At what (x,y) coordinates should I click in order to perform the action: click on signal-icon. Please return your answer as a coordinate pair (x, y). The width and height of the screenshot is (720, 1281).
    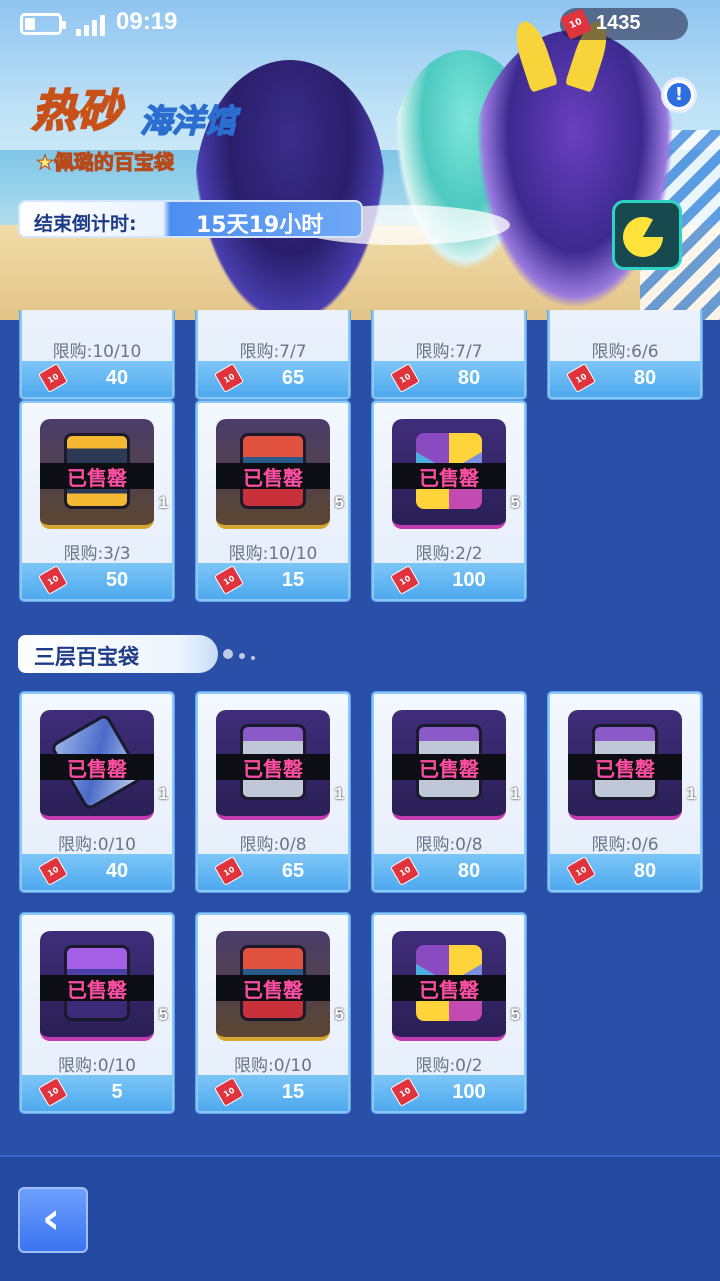
    Looking at the image, I should click on (92, 25).